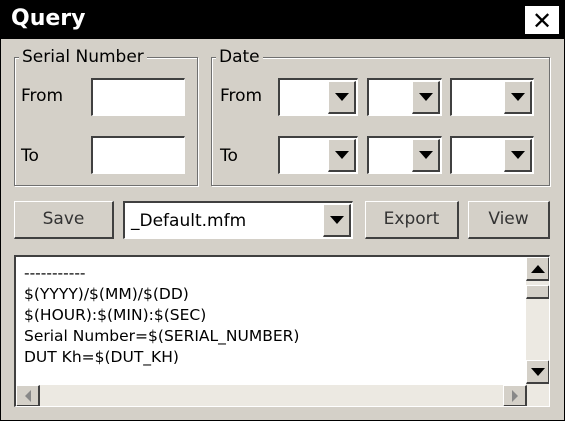  What do you see at coordinates (537, 292) in the screenshot?
I see `scroll-thumb` at bounding box center [537, 292].